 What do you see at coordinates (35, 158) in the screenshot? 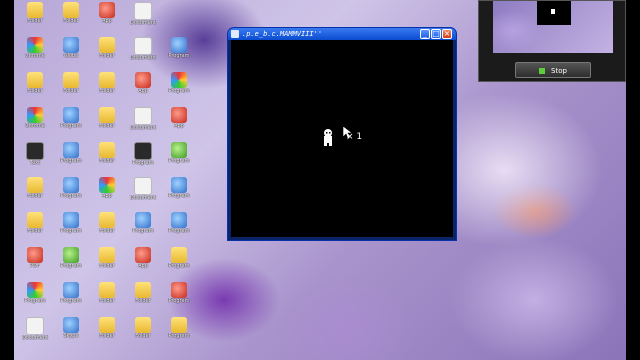
I see `desktop-icon: Text` at bounding box center [35, 158].